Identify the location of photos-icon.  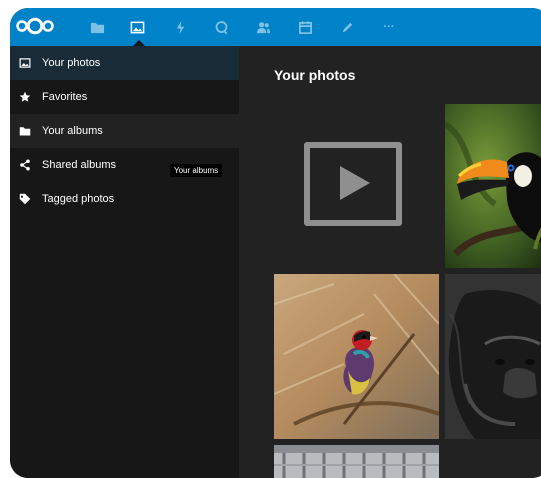
(137, 27).